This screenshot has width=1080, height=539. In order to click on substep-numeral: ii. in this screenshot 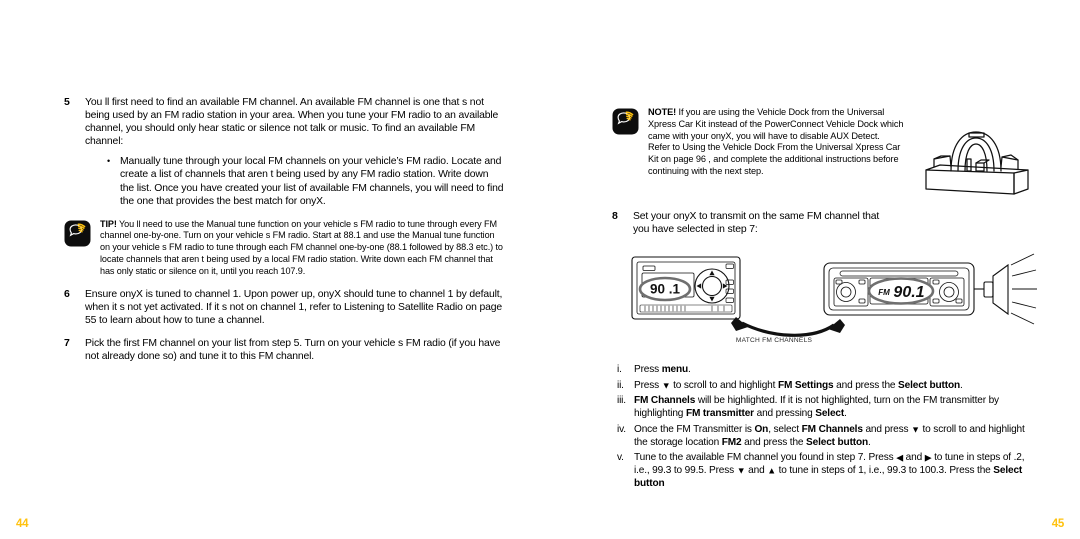, I will do `click(620, 385)`.